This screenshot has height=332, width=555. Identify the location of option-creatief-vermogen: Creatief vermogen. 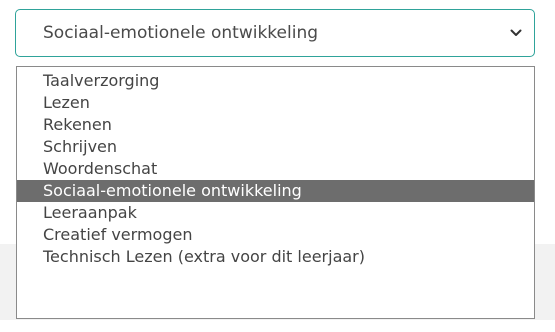
(275, 235).